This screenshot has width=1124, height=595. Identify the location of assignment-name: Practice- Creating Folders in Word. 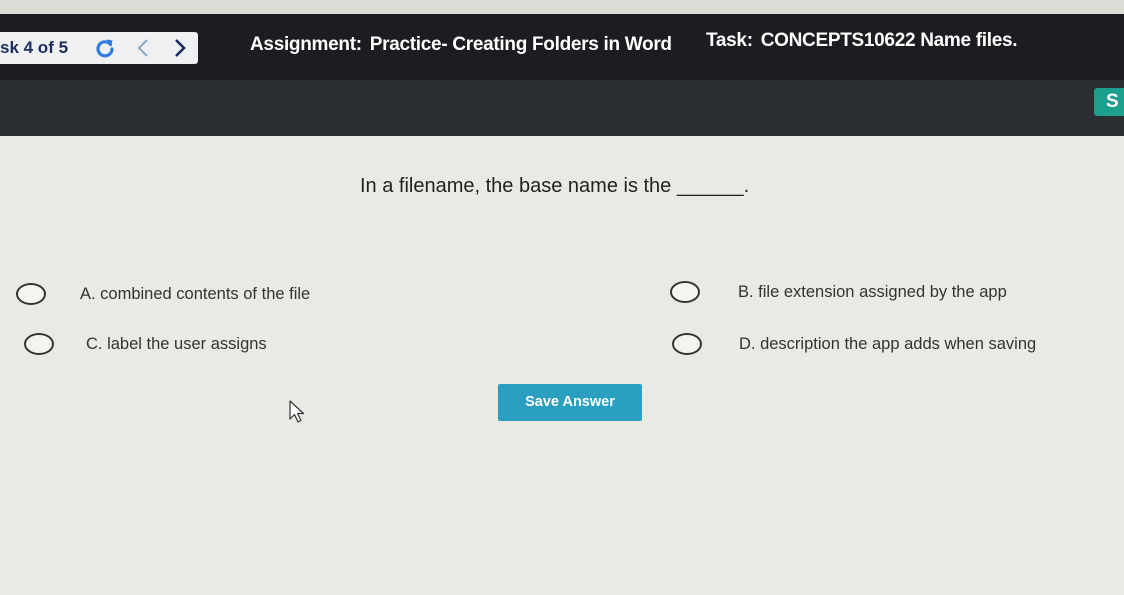
(520, 44).